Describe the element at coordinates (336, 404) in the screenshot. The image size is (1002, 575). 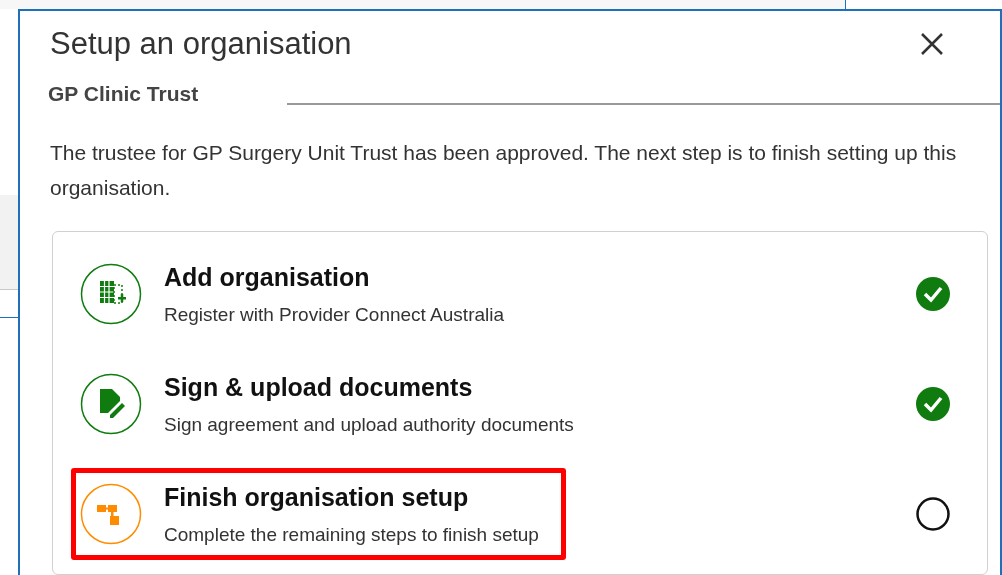
I see `step-row: Sign & upload documents Sign agreement and upload authority documents` at that location.